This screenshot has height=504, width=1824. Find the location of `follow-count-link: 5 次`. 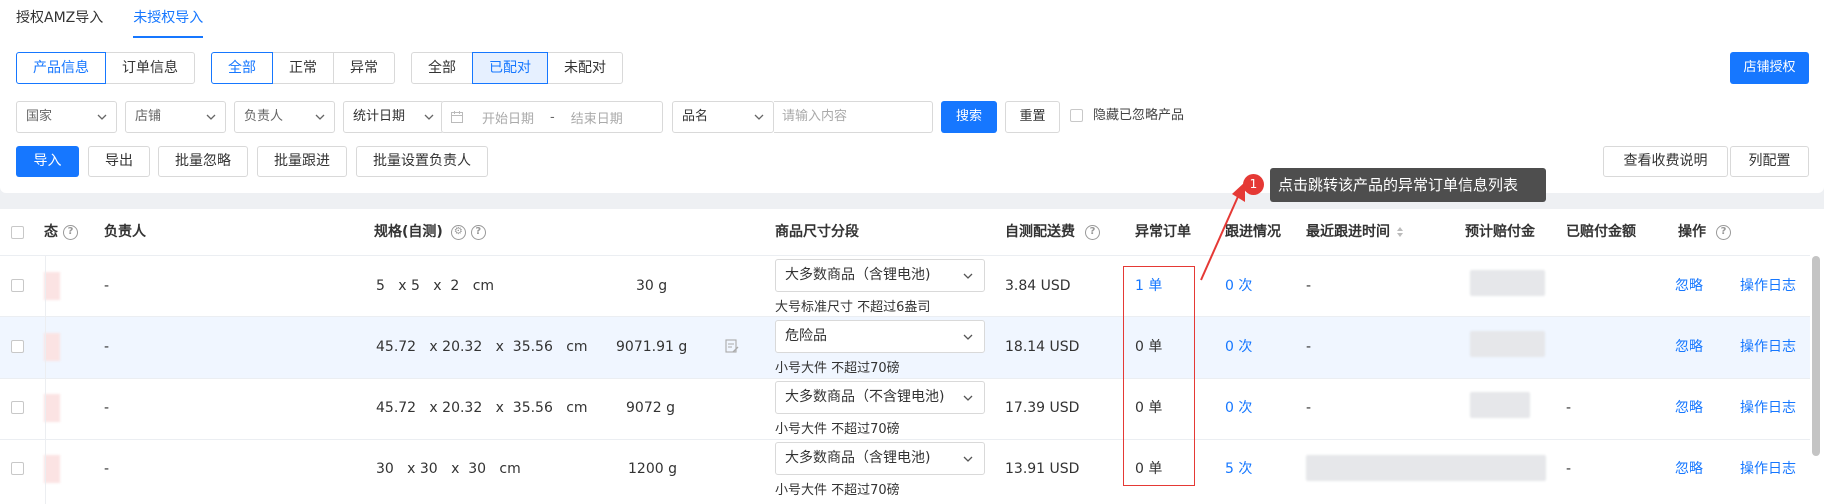

follow-count-link: 5 次 is located at coordinates (1238, 469).